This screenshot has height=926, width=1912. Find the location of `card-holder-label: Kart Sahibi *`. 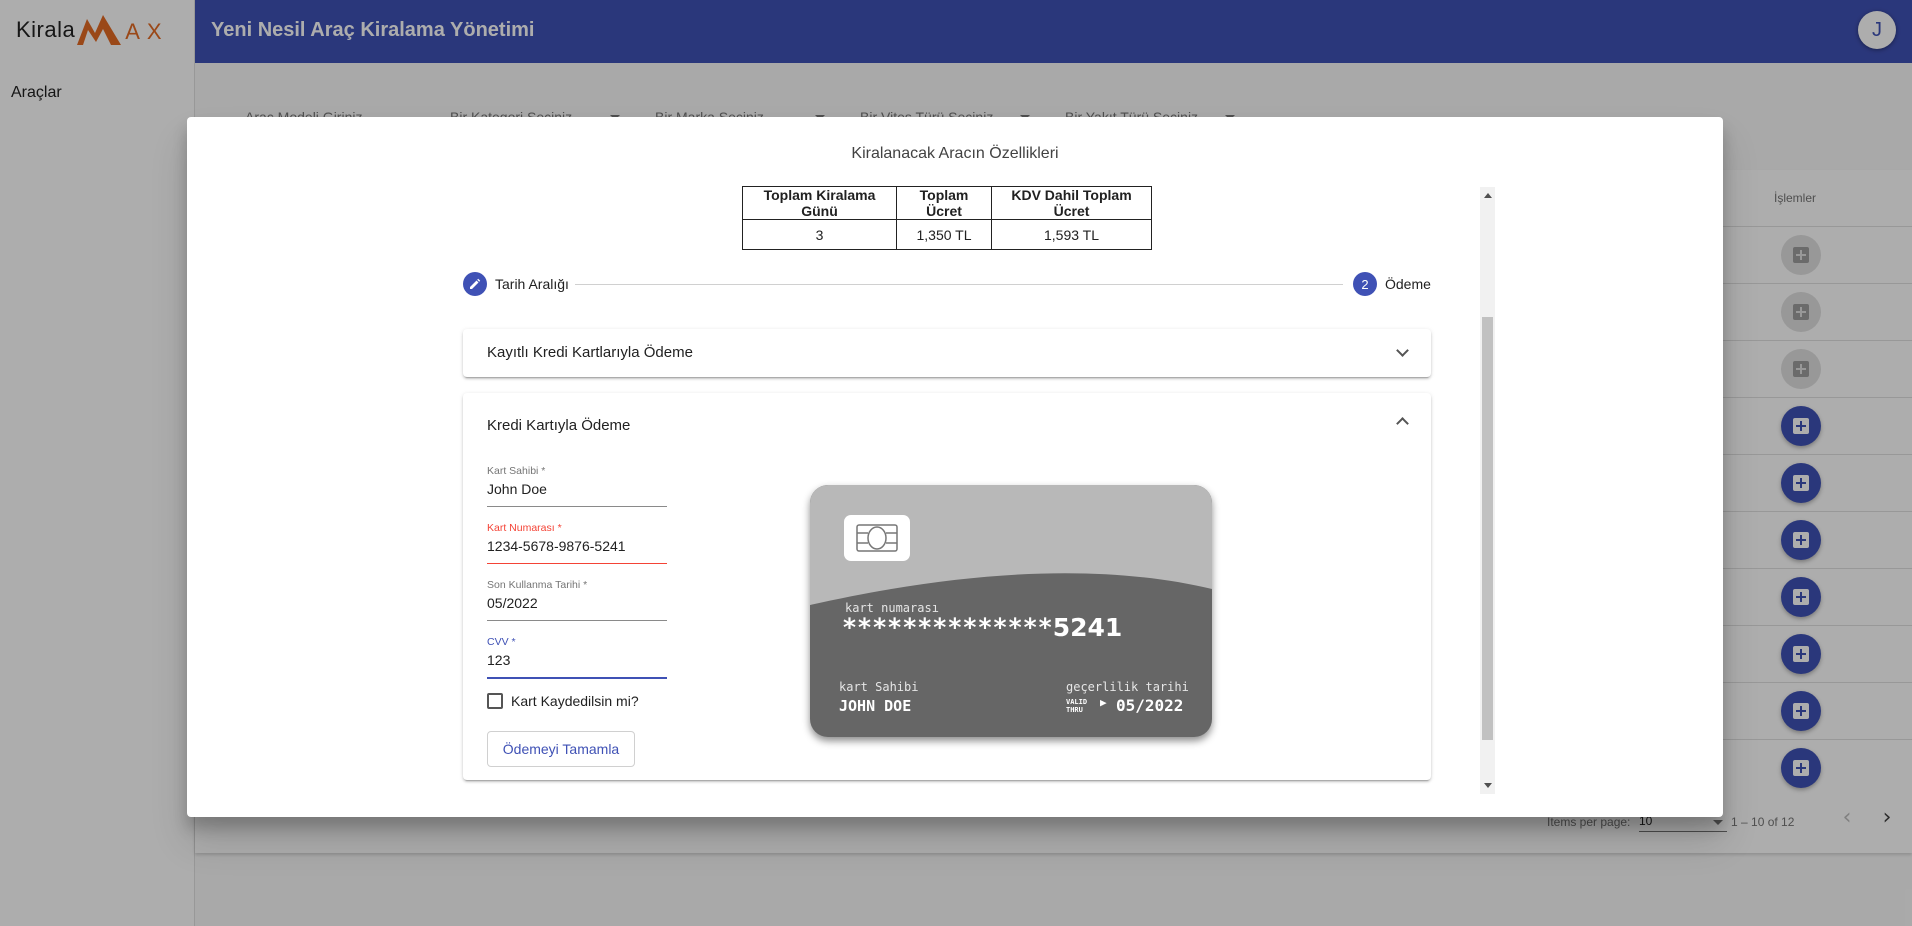

card-holder-label: Kart Sahibi * is located at coordinates (516, 471).